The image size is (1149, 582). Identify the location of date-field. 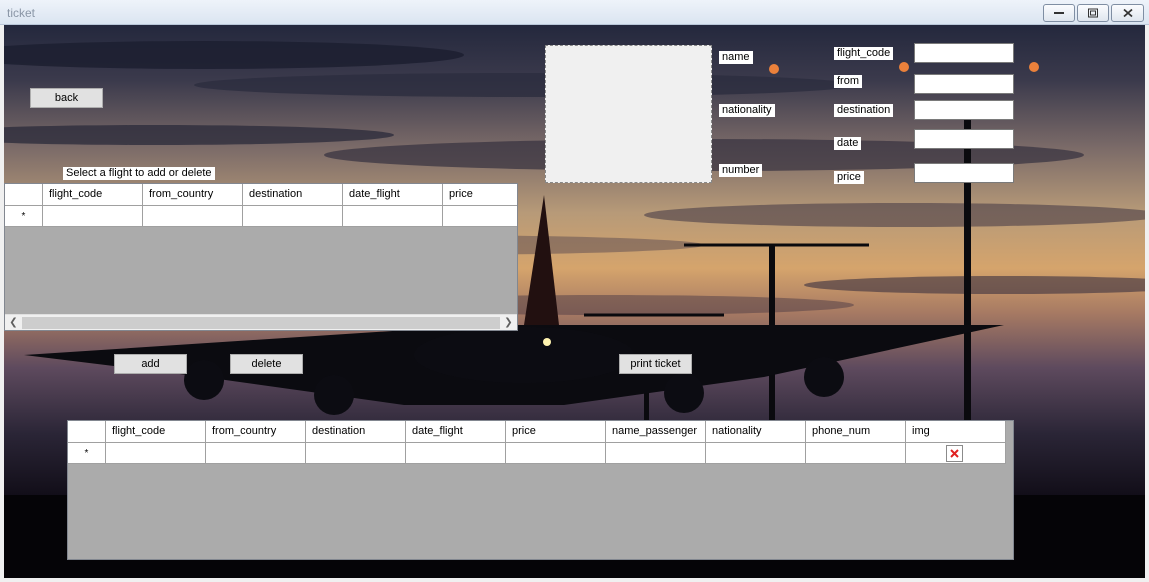
(964, 139).